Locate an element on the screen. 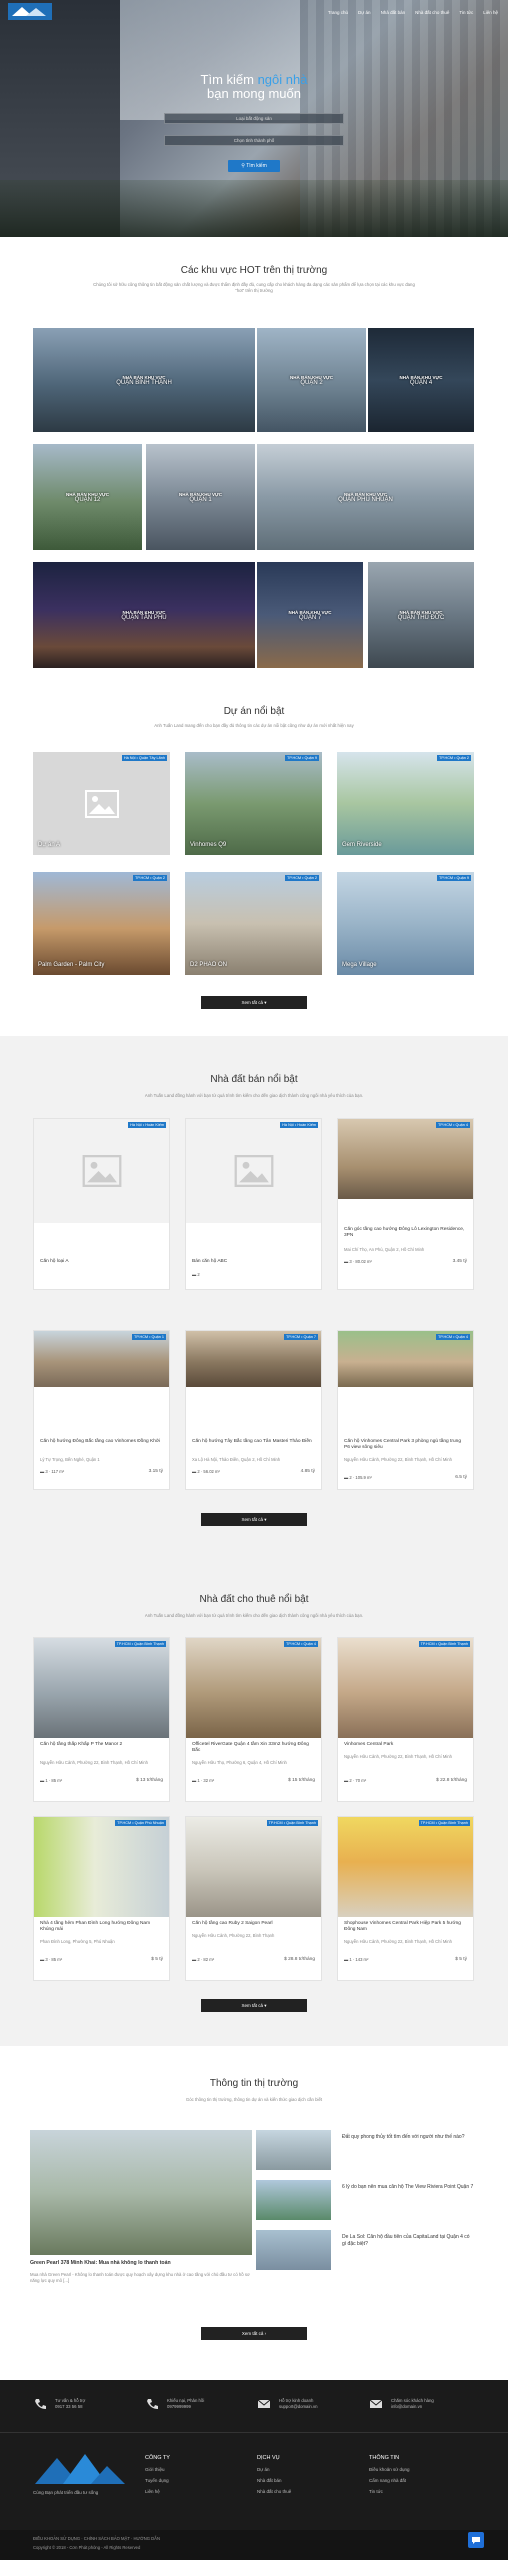 This screenshot has width=508, height=2560. nav-item: Liên hệ is located at coordinates (490, 12).